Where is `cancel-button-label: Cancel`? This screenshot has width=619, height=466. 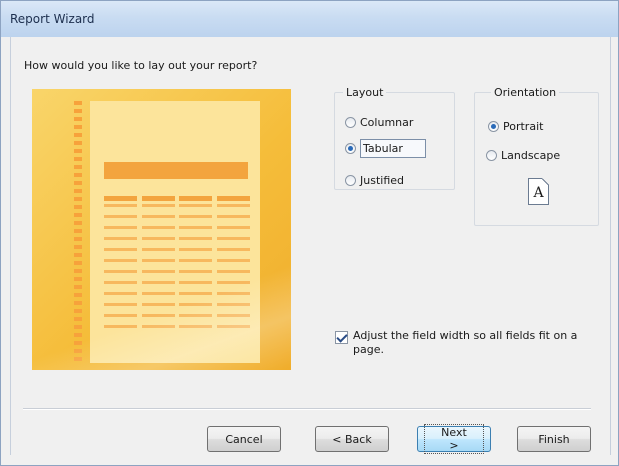
cancel-button-label: Cancel is located at coordinates (244, 439).